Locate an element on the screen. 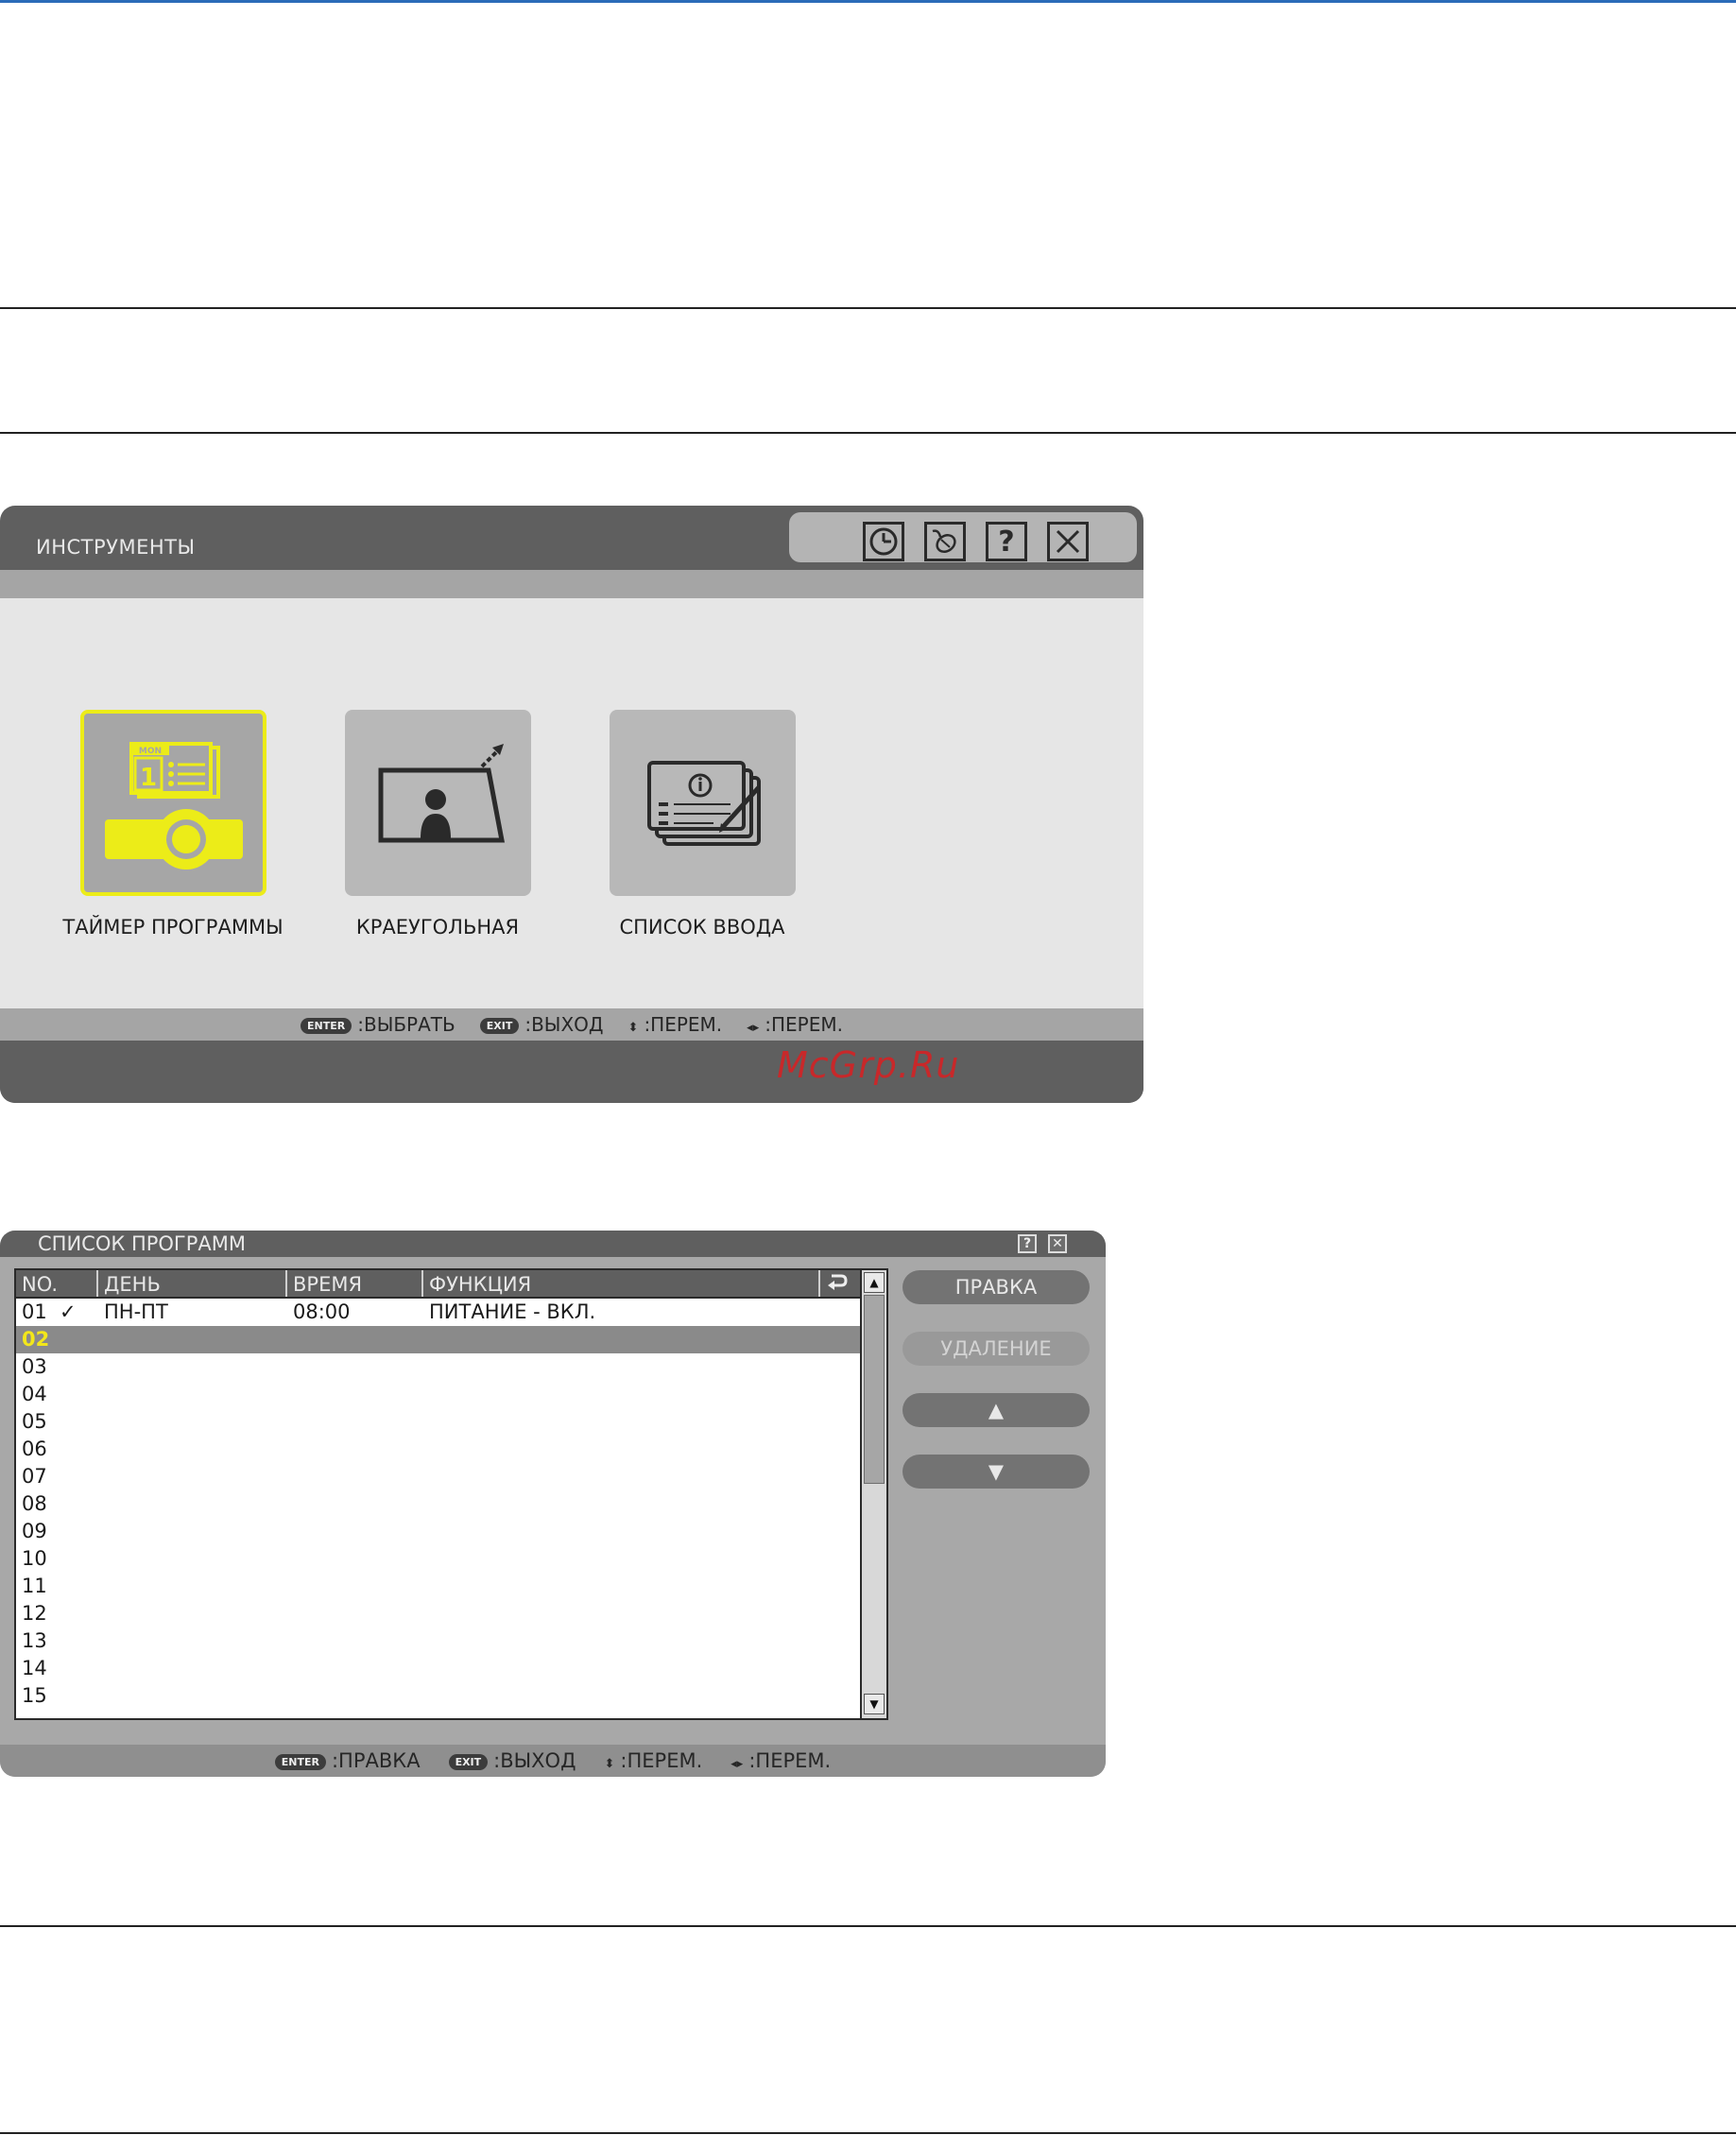 The height and width of the screenshot is (2135, 1736). input-list-icon is located at coordinates (704, 803).